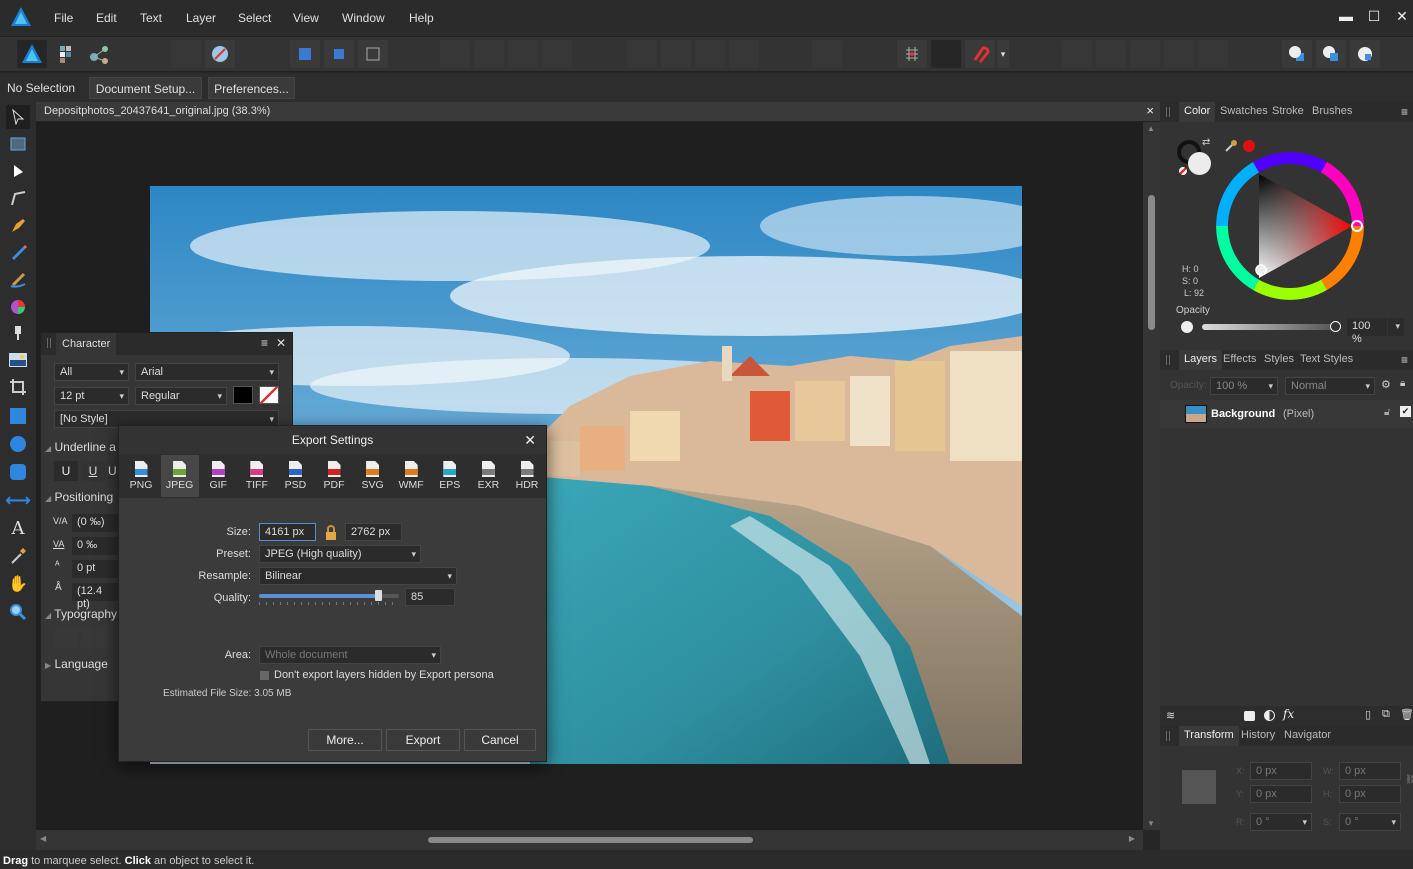 This screenshot has width=1413, height=869. I want to click on eyedropper-icon, so click(1231, 146).